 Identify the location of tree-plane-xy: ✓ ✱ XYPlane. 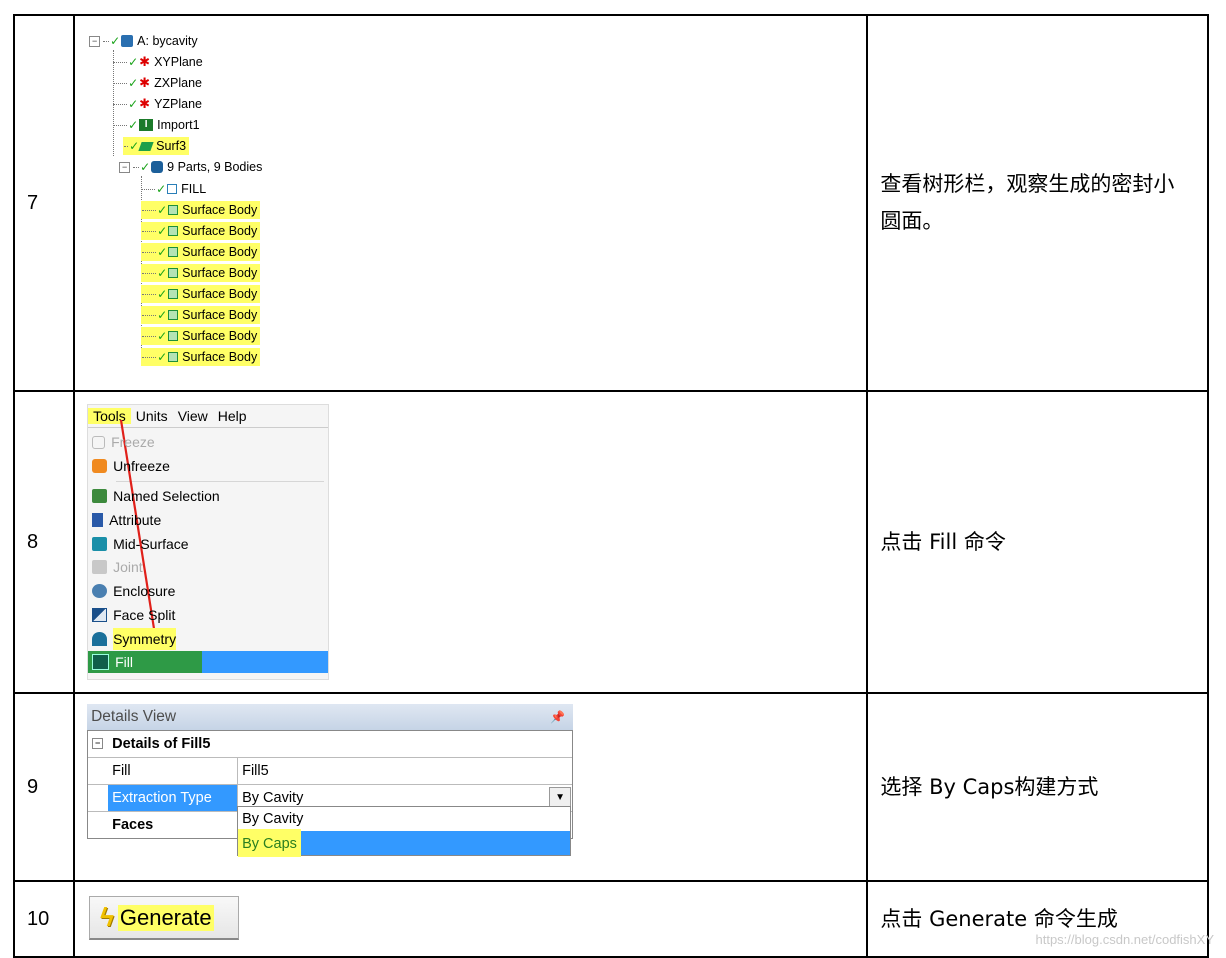
(158, 62).